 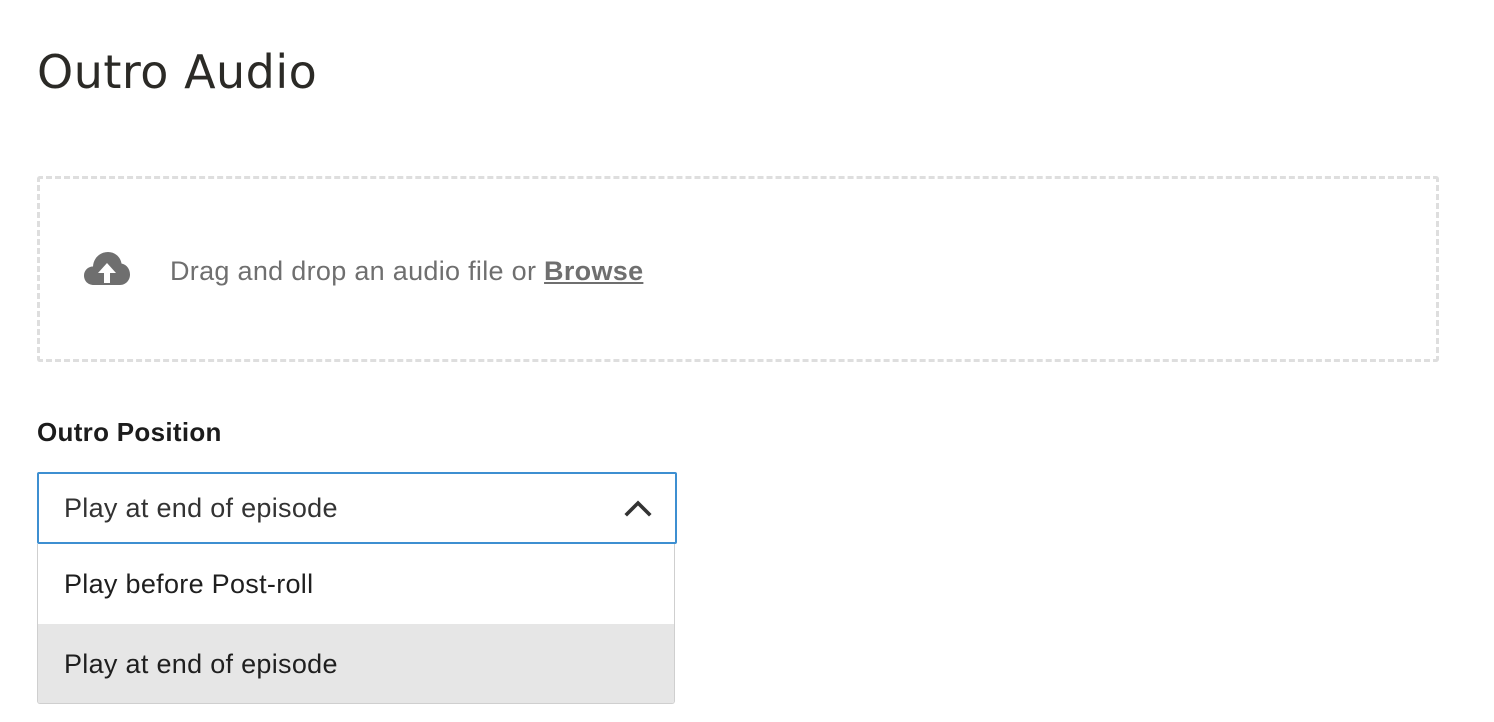 I want to click on option-play-at-end-of-episode: Play at end of episode, so click(x=356, y=663).